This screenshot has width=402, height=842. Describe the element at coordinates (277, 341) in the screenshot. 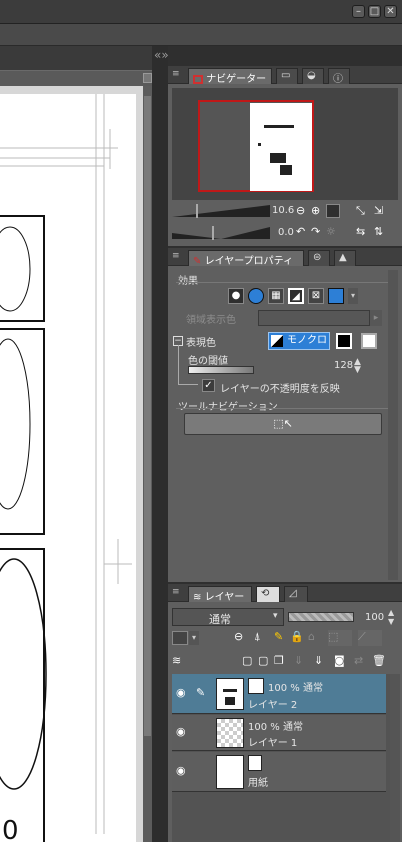

I see `monochrome-icon` at that location.